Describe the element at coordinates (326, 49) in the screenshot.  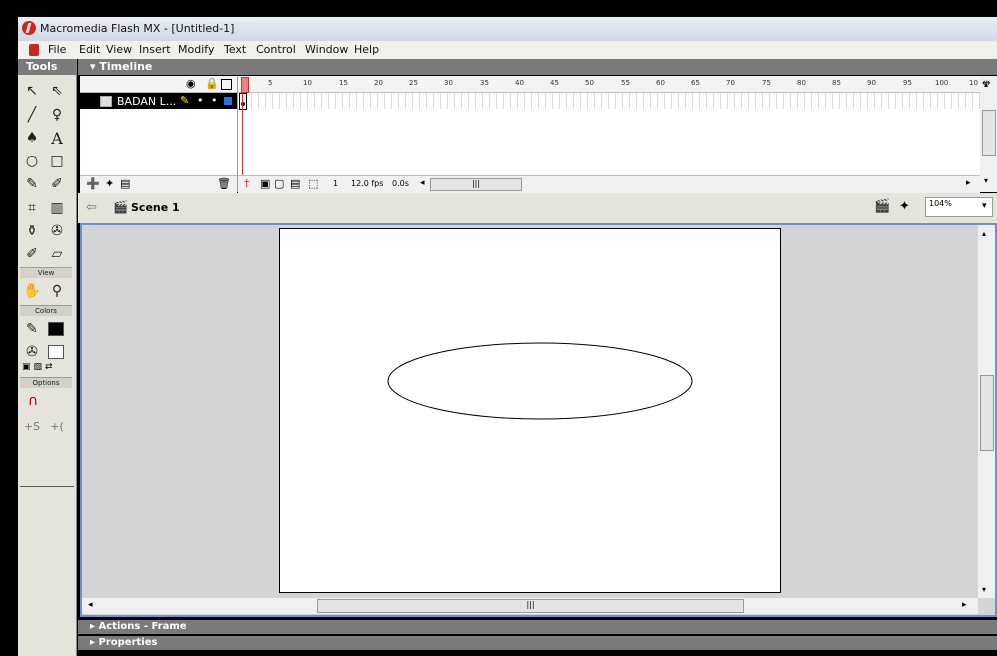
I see `menu-window: Window` at that location.